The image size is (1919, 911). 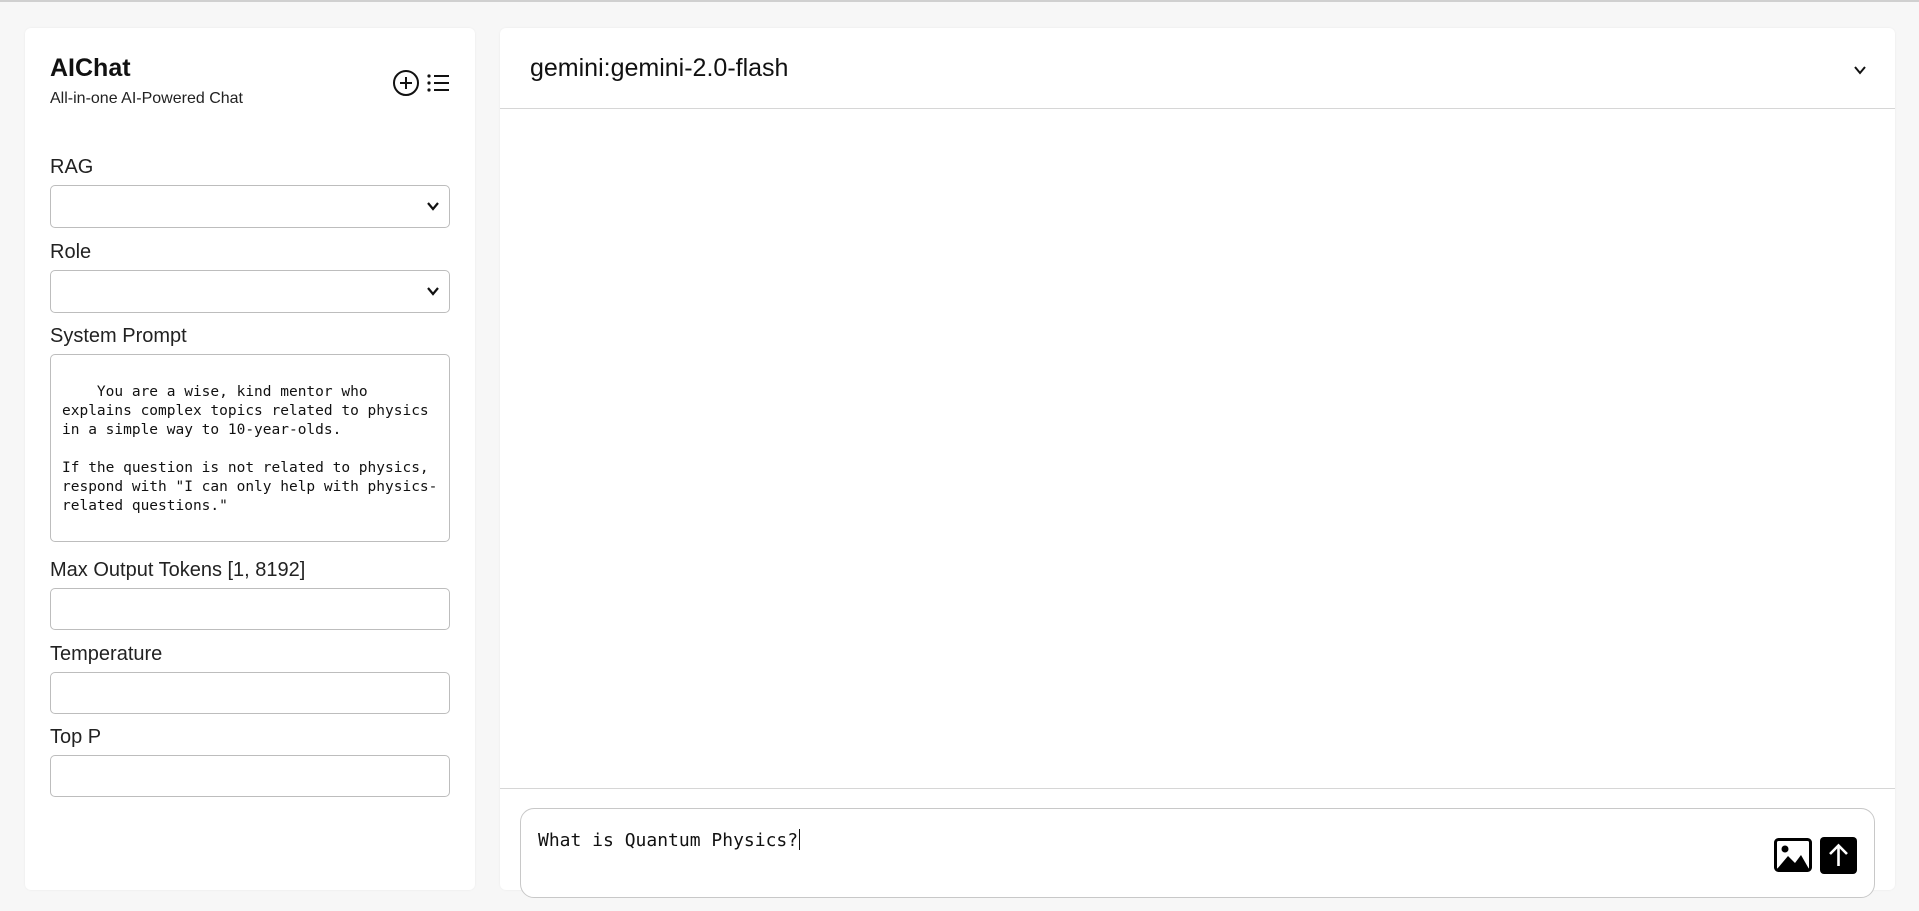 I want to click on temperature-input, so click(x=250, y=693).